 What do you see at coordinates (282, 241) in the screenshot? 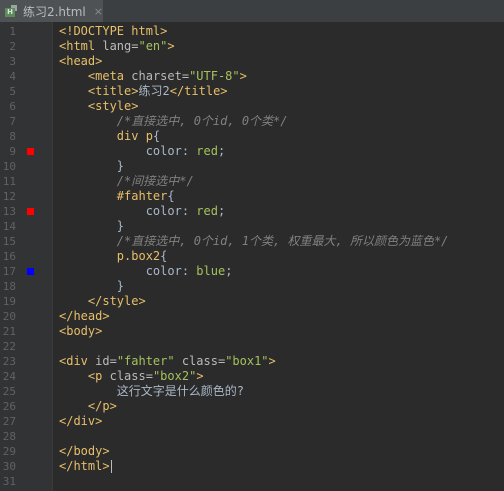
I see `code-text: /*直接选中, 0个id, 1个类, 权重最大, 所以颜色为蓝色*/` at bounding box center [282, 241].